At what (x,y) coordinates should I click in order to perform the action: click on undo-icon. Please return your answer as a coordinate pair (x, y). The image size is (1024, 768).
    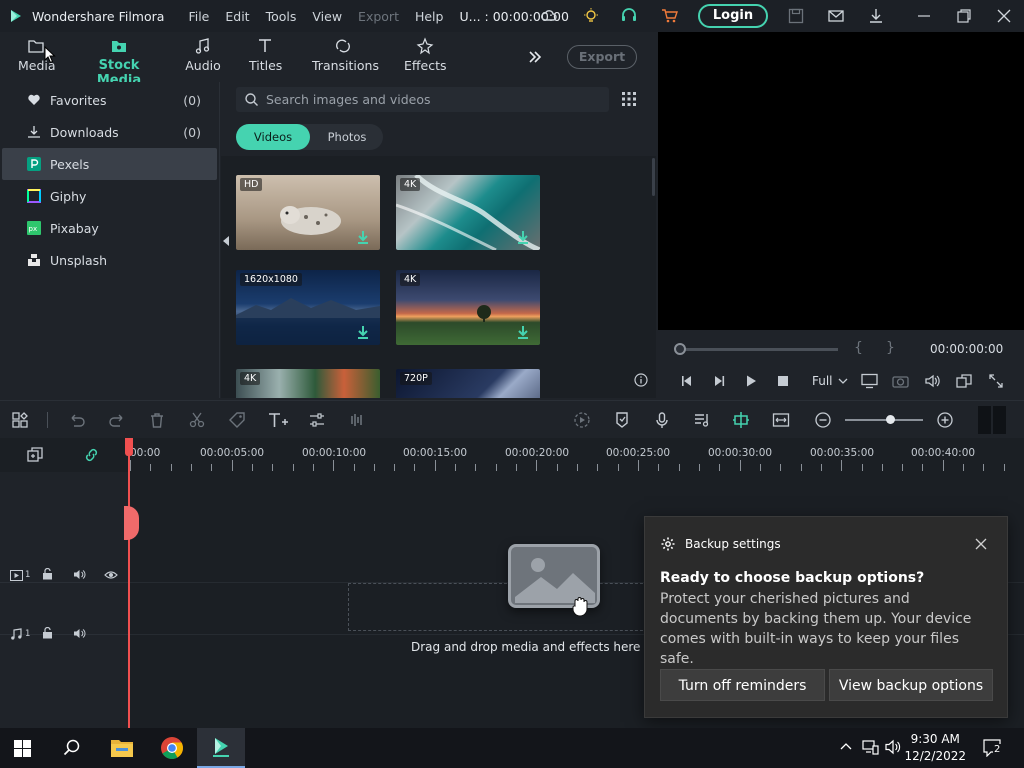
    Looking at the image, I should click on (77, 420).